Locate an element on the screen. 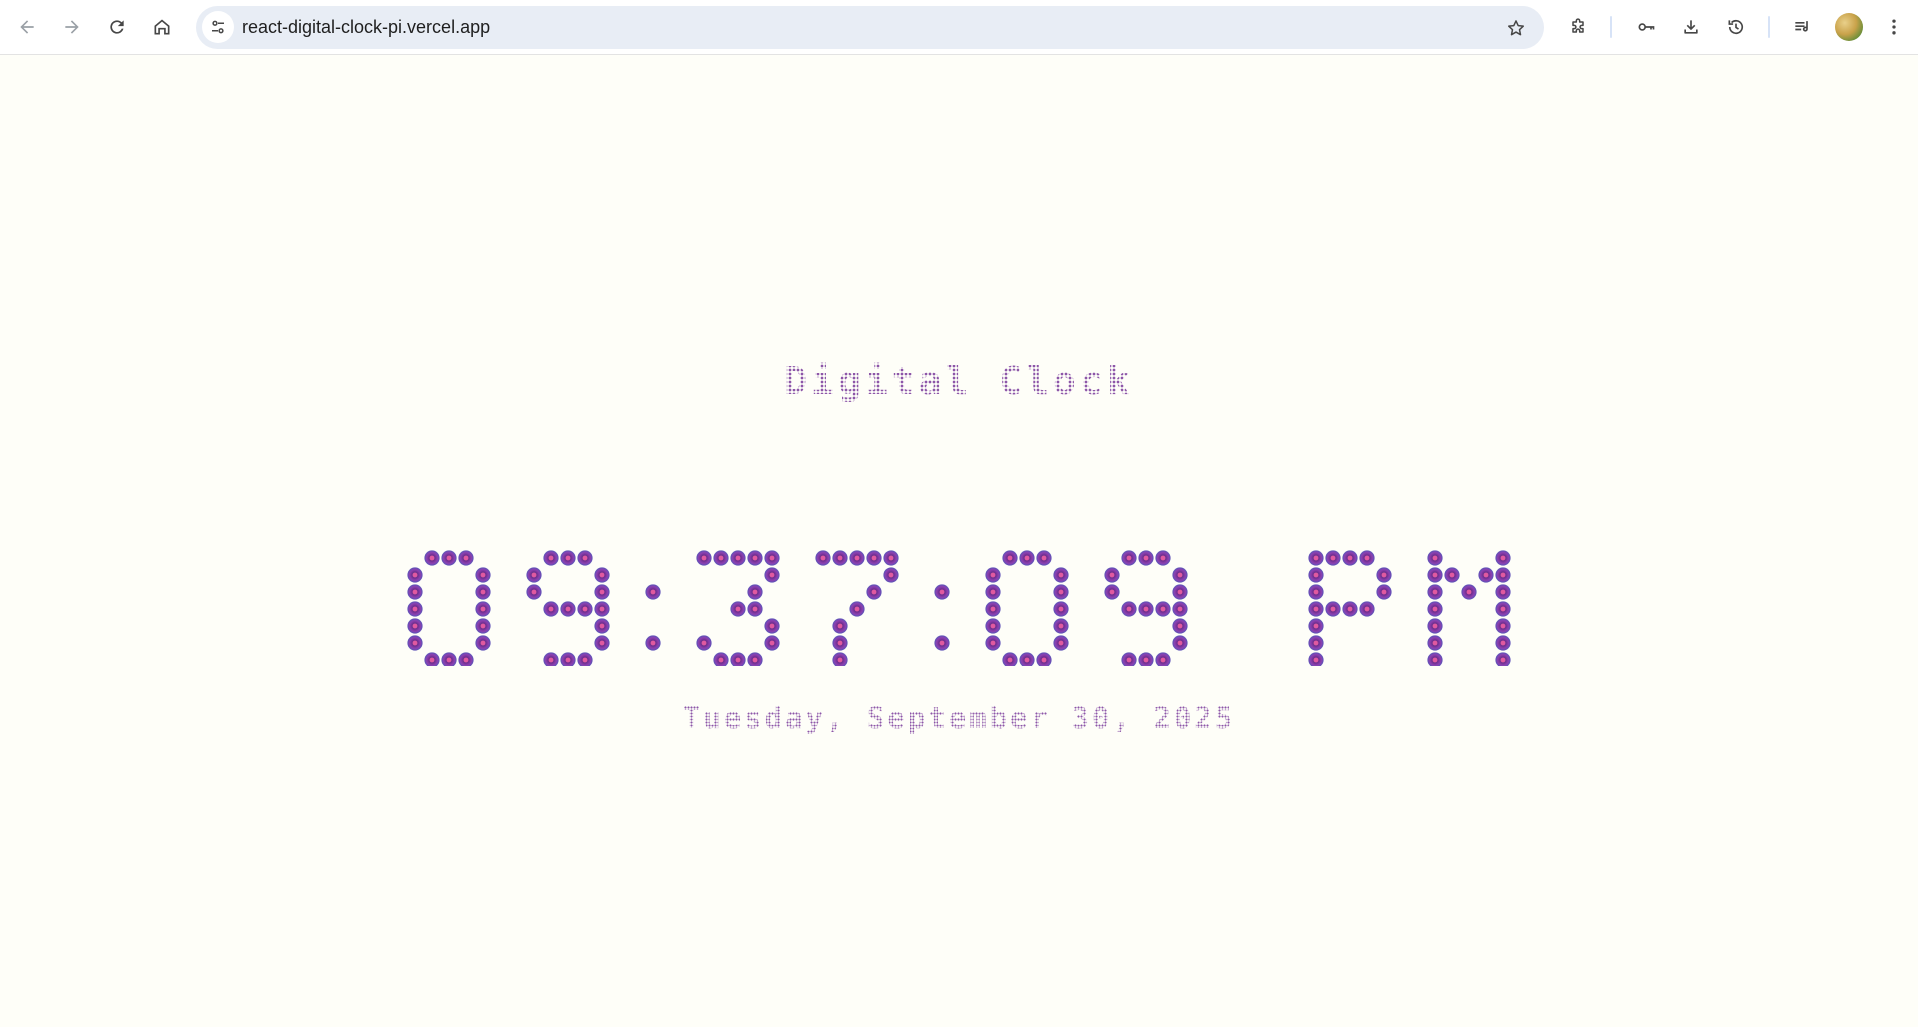 The width and height of the screenshot is (1918, 1027). home-icon is located at coordinates (162, 27).